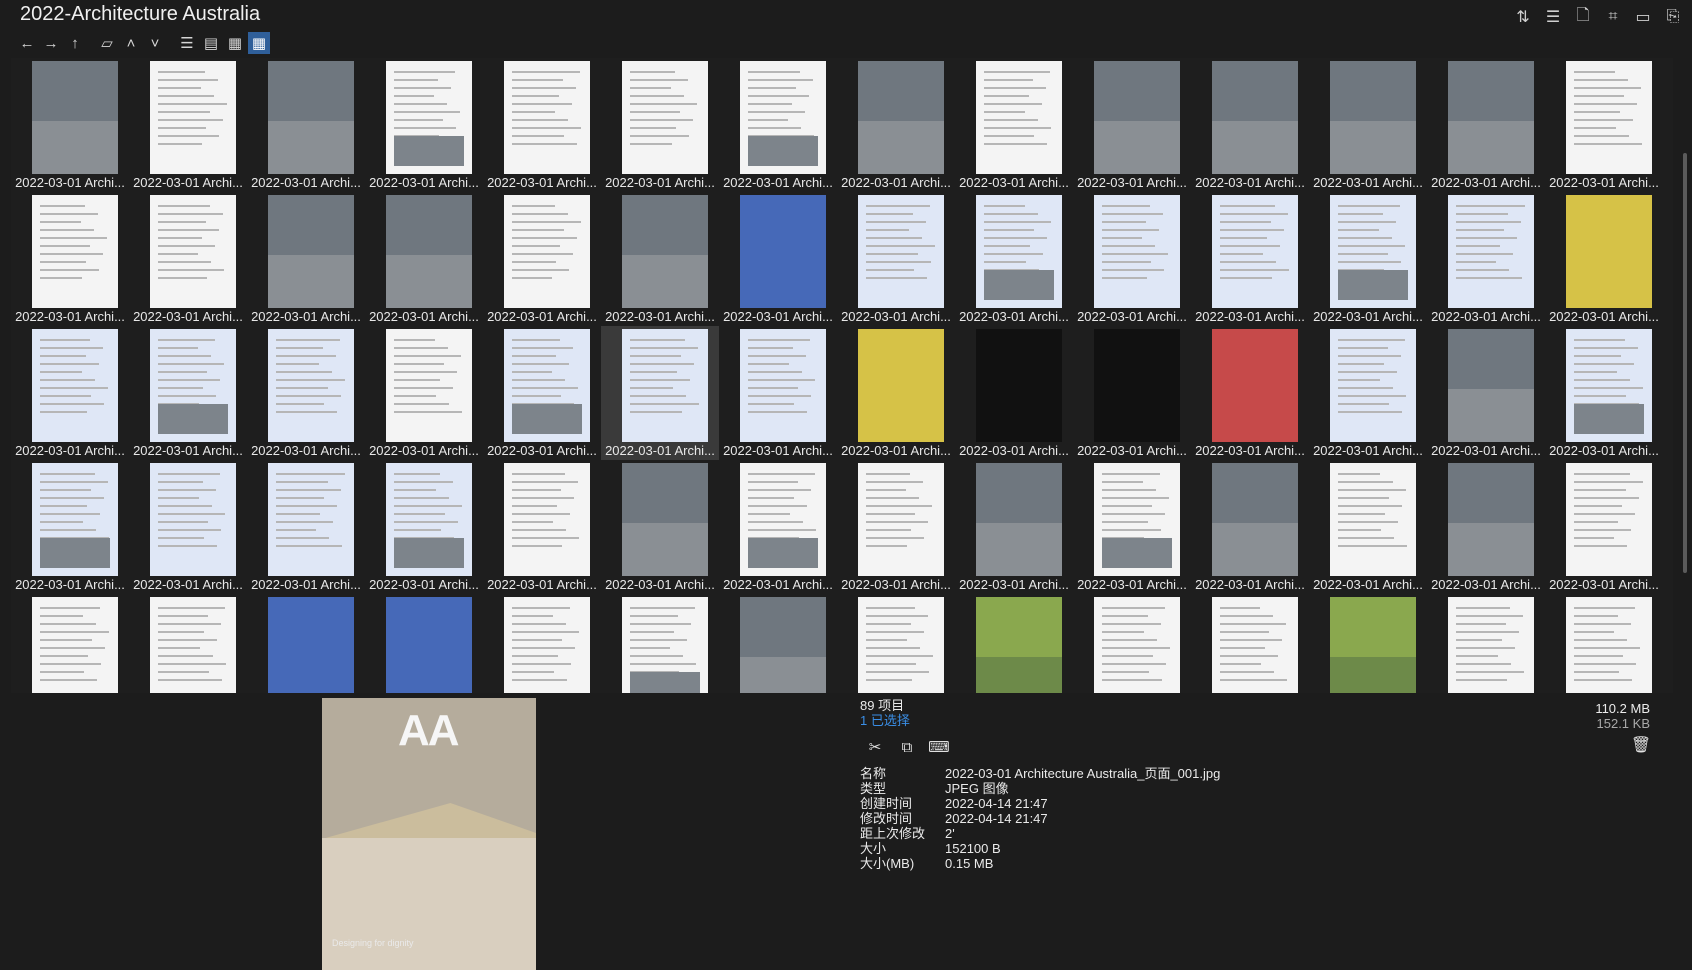  I want to click on new-file-icon: 🗋, so click(1583, 17).